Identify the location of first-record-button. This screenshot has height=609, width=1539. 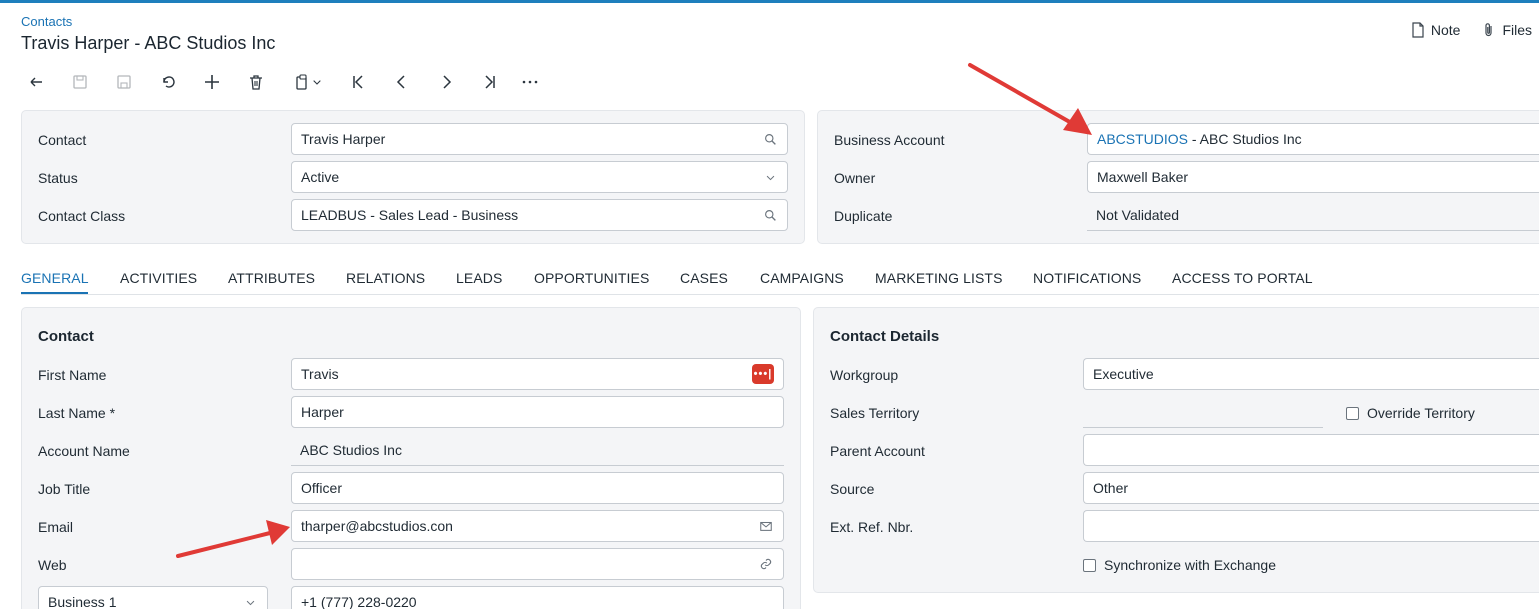
(358, 82).